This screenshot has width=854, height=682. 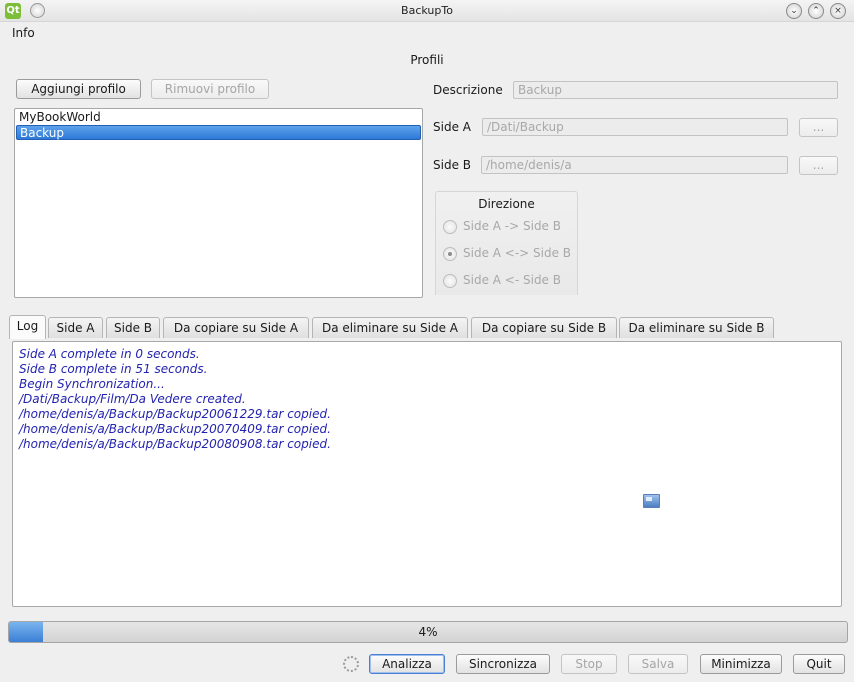 I want to click on direction-option-label: Side A <-> Side B, so click(x=517, y=253).